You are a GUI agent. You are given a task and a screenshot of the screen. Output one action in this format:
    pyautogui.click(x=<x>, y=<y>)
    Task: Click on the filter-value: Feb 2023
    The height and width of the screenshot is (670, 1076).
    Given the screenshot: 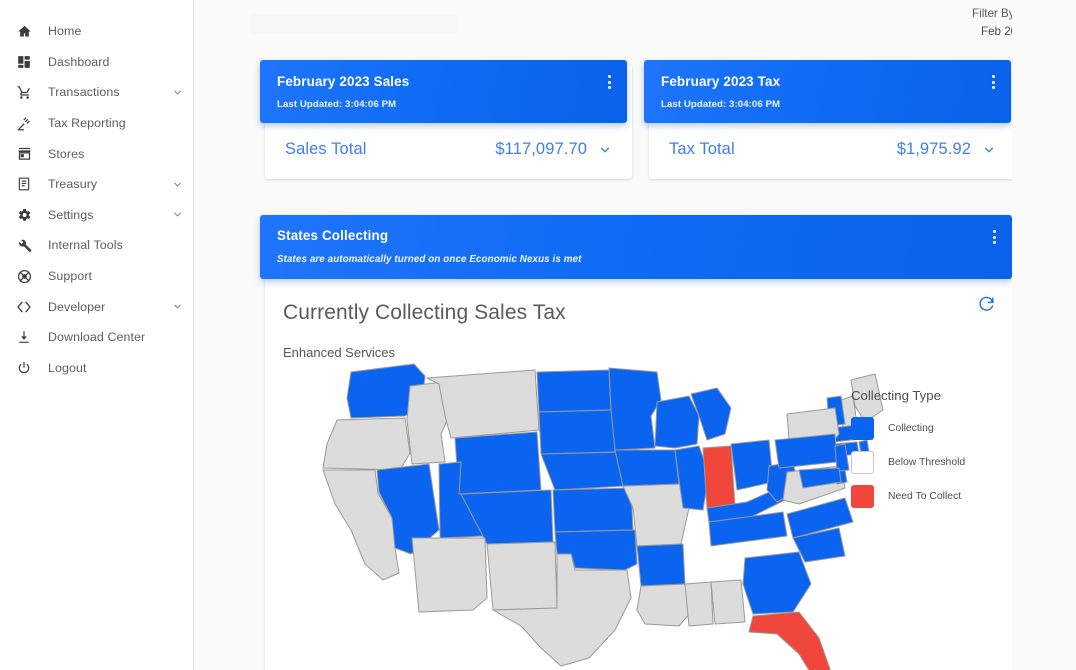 What is the action you would take?
    pyautogui.click(x=1005, y=31)
    